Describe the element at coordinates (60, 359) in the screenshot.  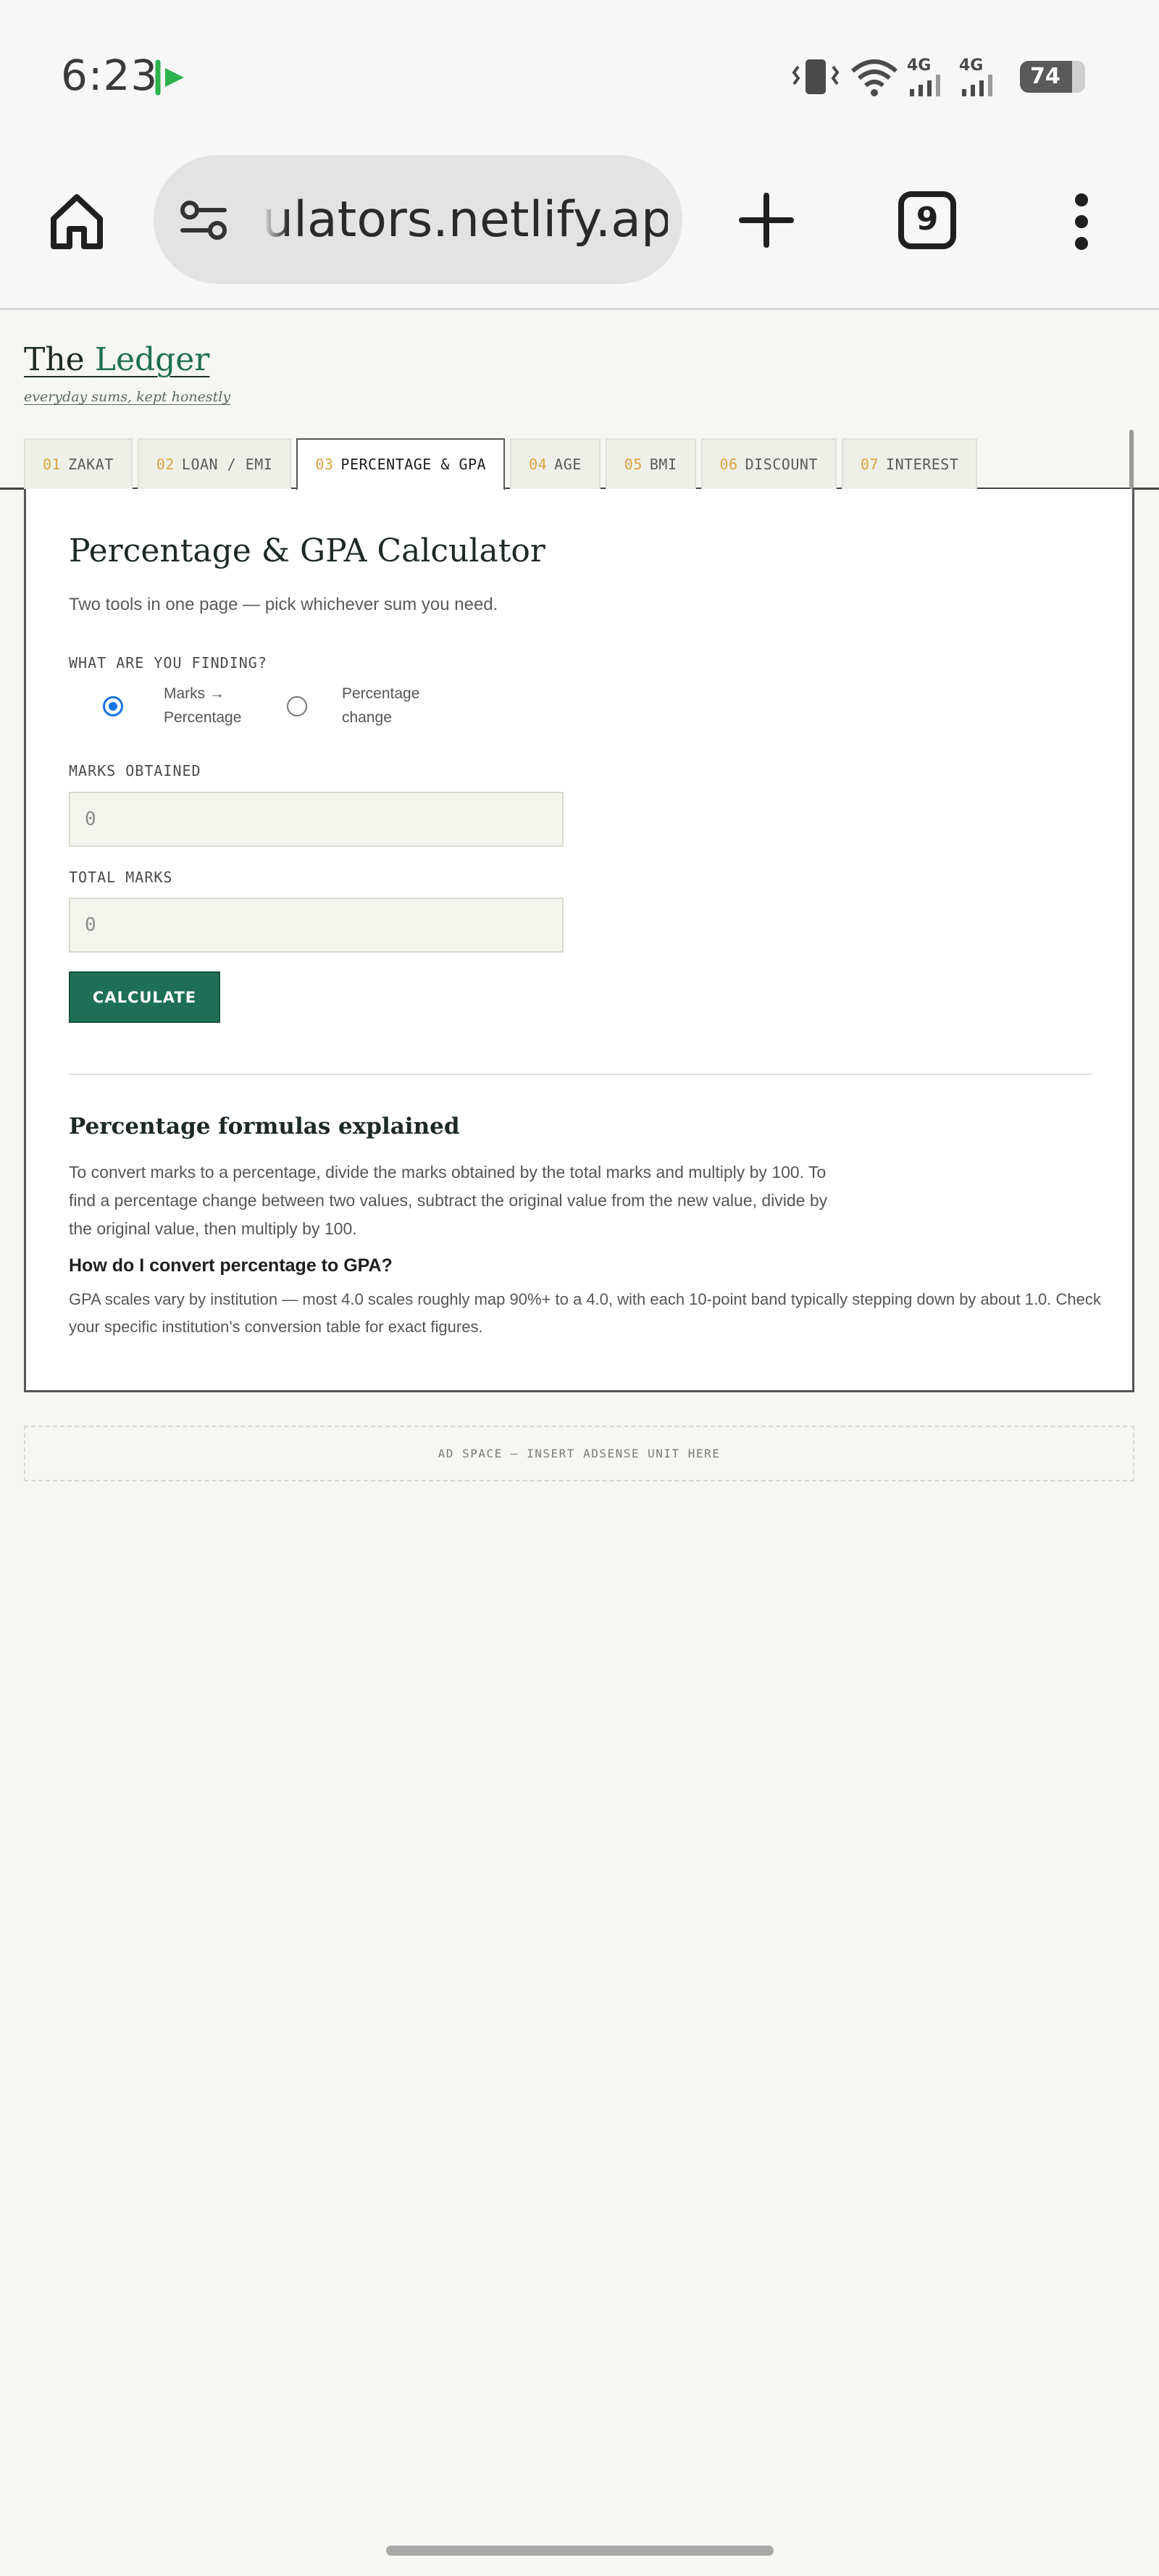
I see `brand-prefix: The` at that location.